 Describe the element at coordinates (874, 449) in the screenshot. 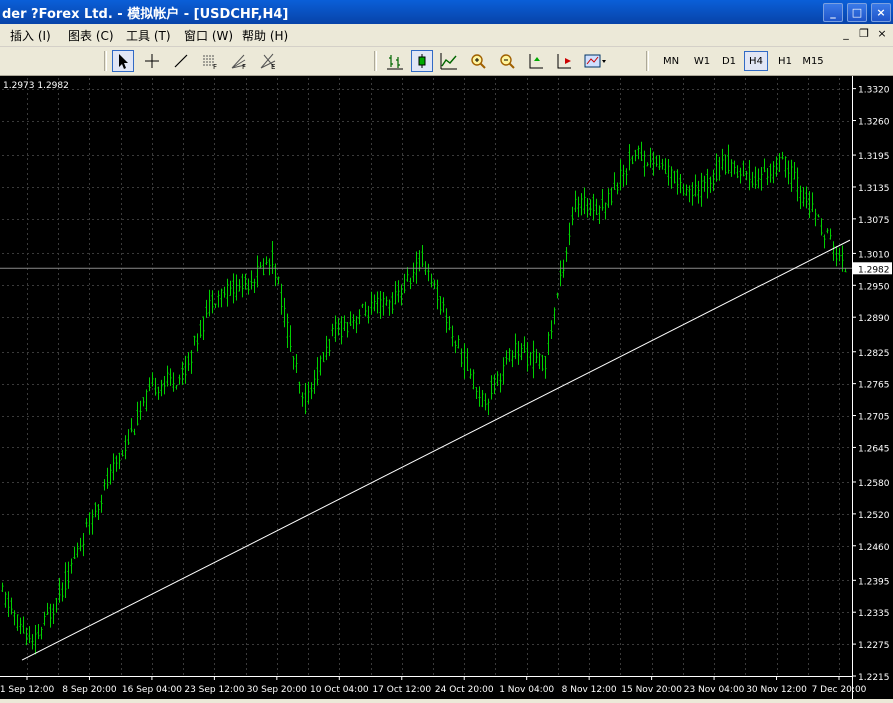

I see `y-tick-label: 1.2645` at that location.